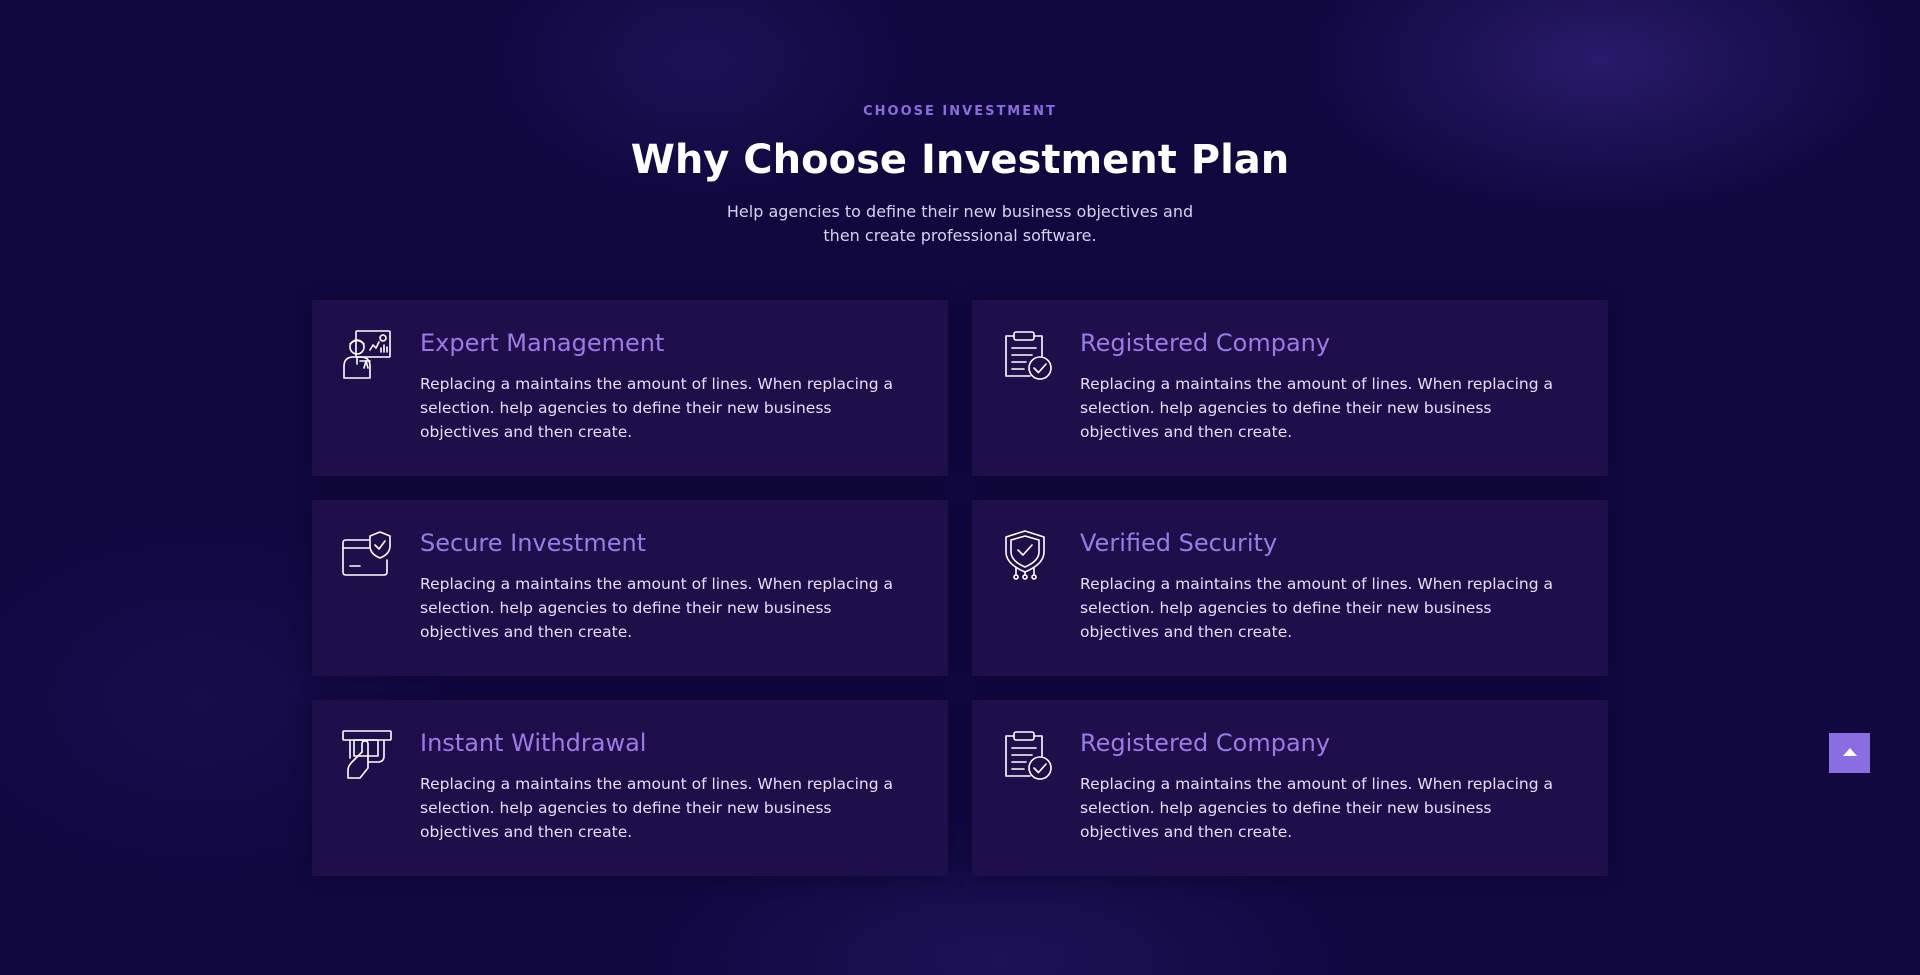  What do you see at coordinates (367, 755) in the screenshot?
I see `atm-withdrawal-icon` at bounding box center [367, 755].